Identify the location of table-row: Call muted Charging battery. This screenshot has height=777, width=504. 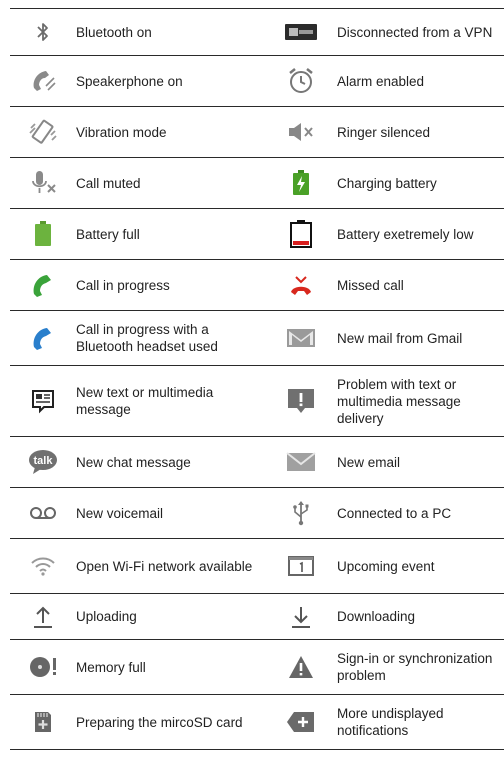
(257, 183).